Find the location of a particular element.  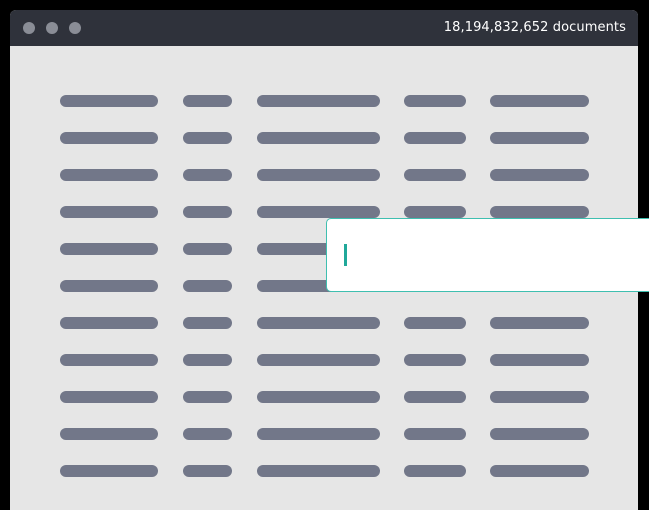

window-zoom-dot-icon is located at coordinates (75, 28).